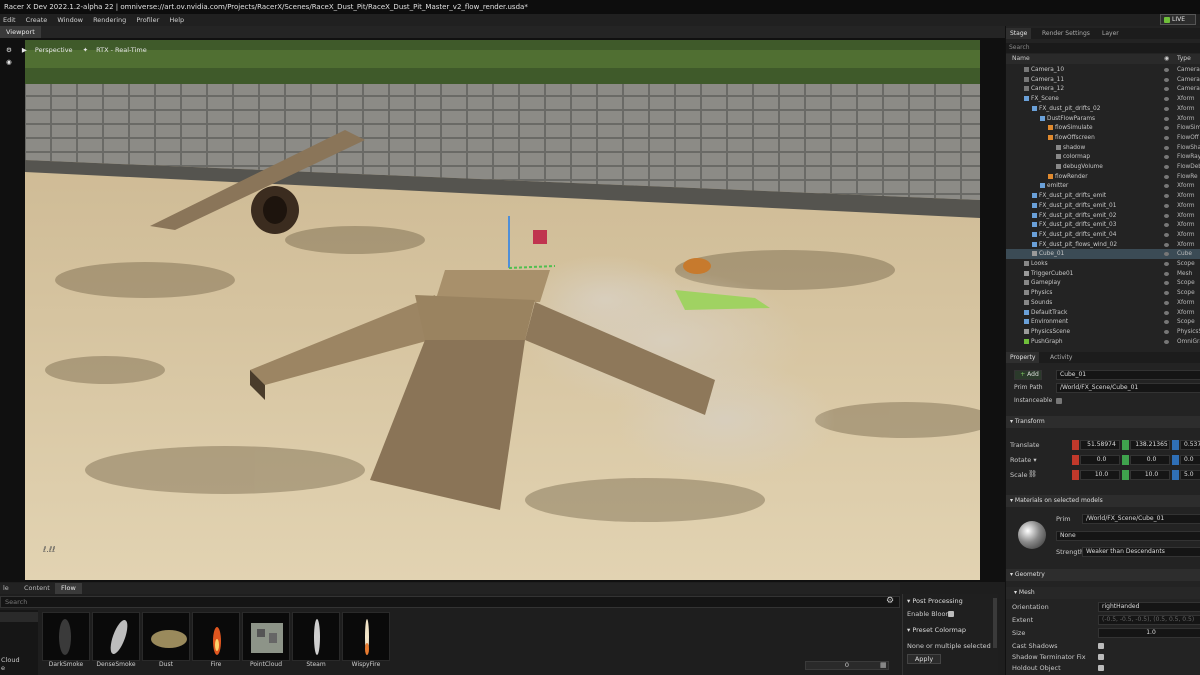 The width and height of the screenshot is (1200, 675). Describe the element at coordinates (1103, 89) in the screenshot. I see `stage-row: Camera_12 Camera` at that location.